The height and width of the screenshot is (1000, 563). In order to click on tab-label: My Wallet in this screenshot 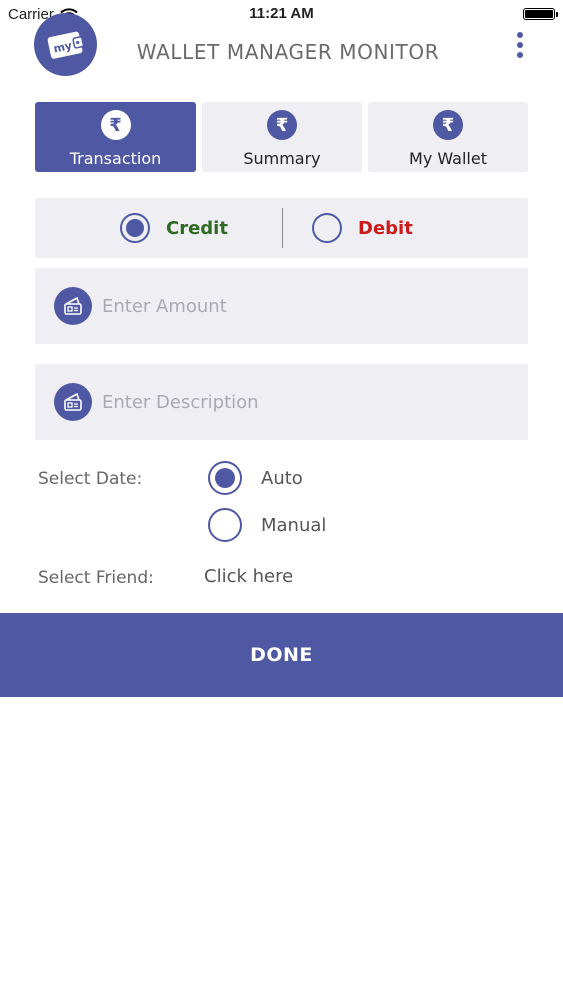, I will do `click(448, 158)`.